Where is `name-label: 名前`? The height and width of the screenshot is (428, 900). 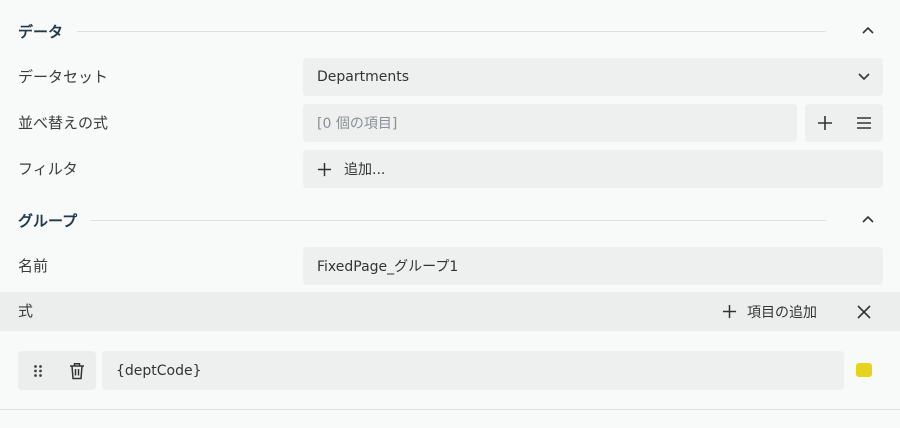
name-label: 名前 is located at coordinates (33, 266).